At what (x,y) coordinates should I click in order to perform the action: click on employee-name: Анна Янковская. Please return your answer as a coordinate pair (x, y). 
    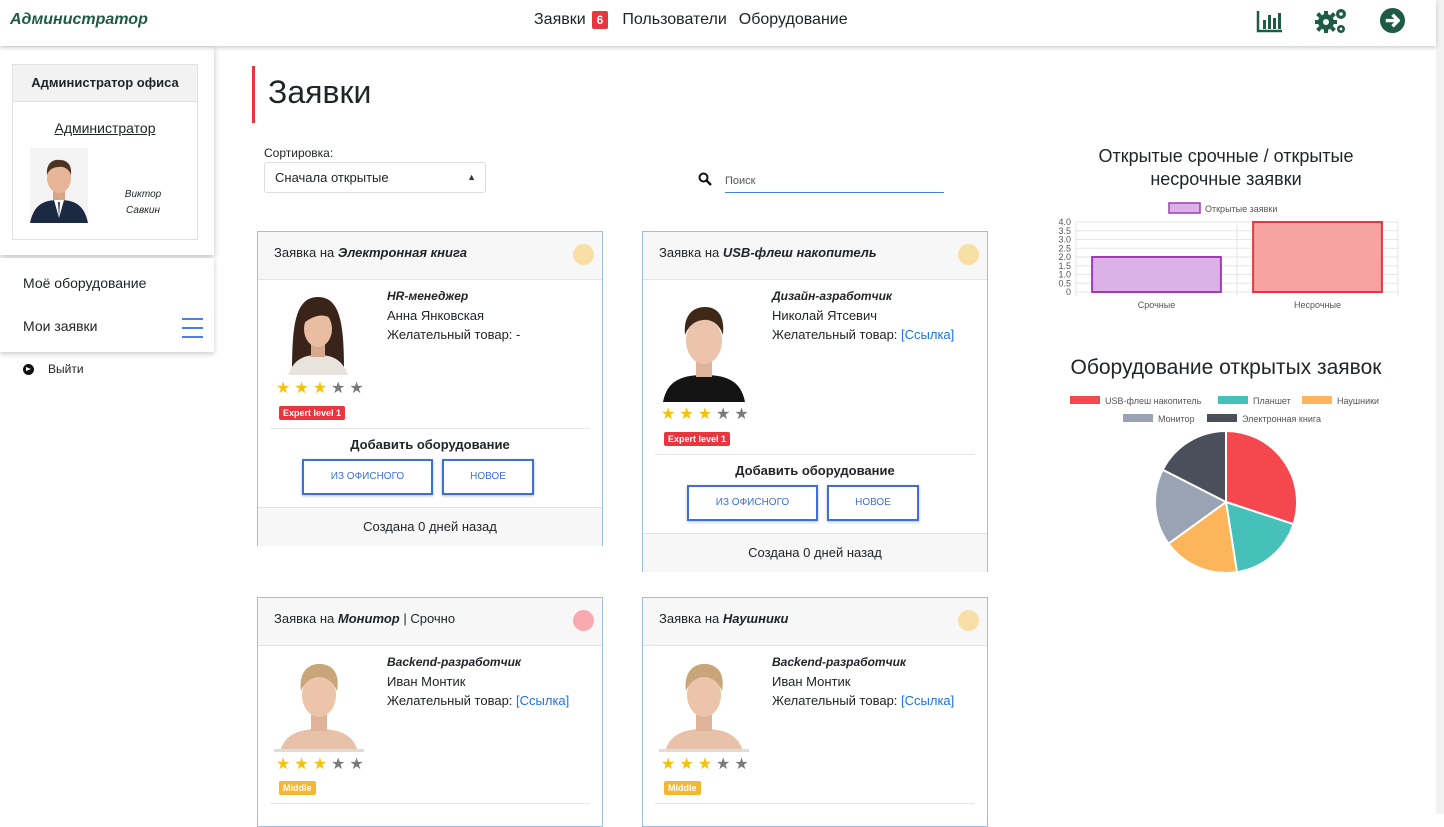
    Looking at the image, I should click on (436, 315).